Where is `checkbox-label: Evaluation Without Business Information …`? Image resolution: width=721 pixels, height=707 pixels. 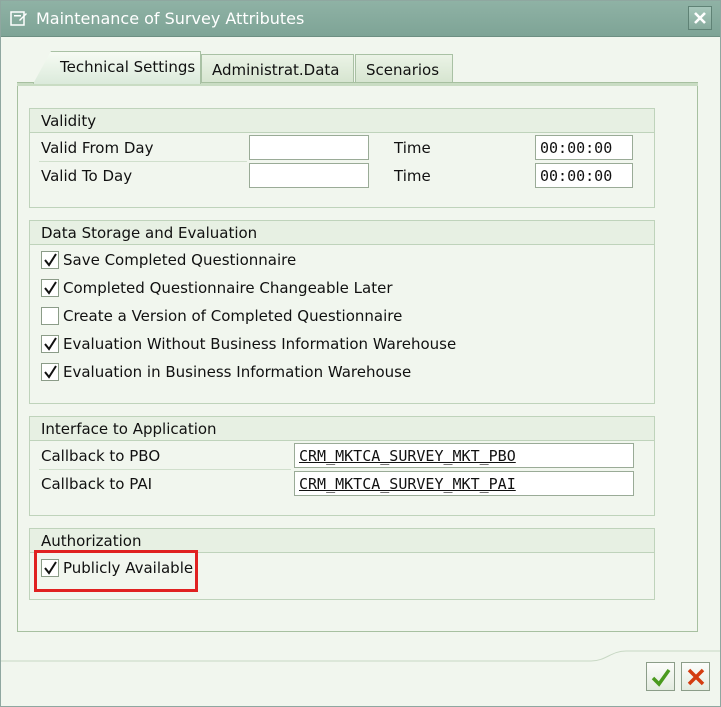 checkbox-label: Evaluation Without Business Information … is located at coordinates (260, 344).